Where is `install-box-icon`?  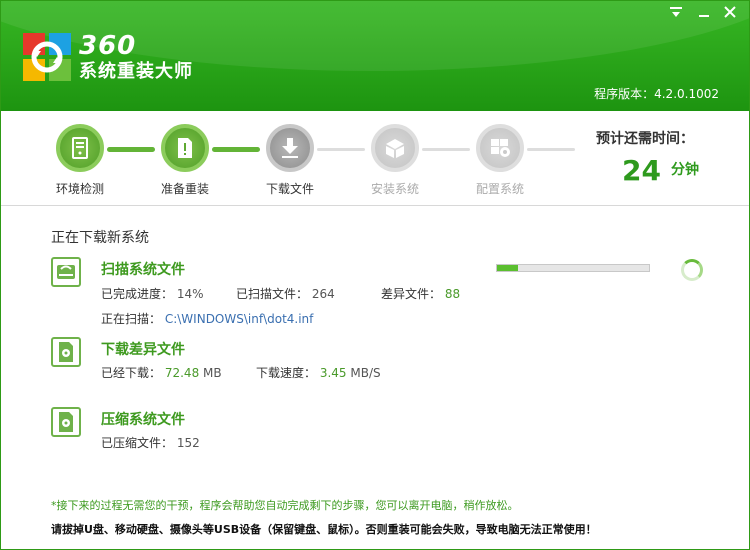 install-box-icon is located at coordinates (395, 148).